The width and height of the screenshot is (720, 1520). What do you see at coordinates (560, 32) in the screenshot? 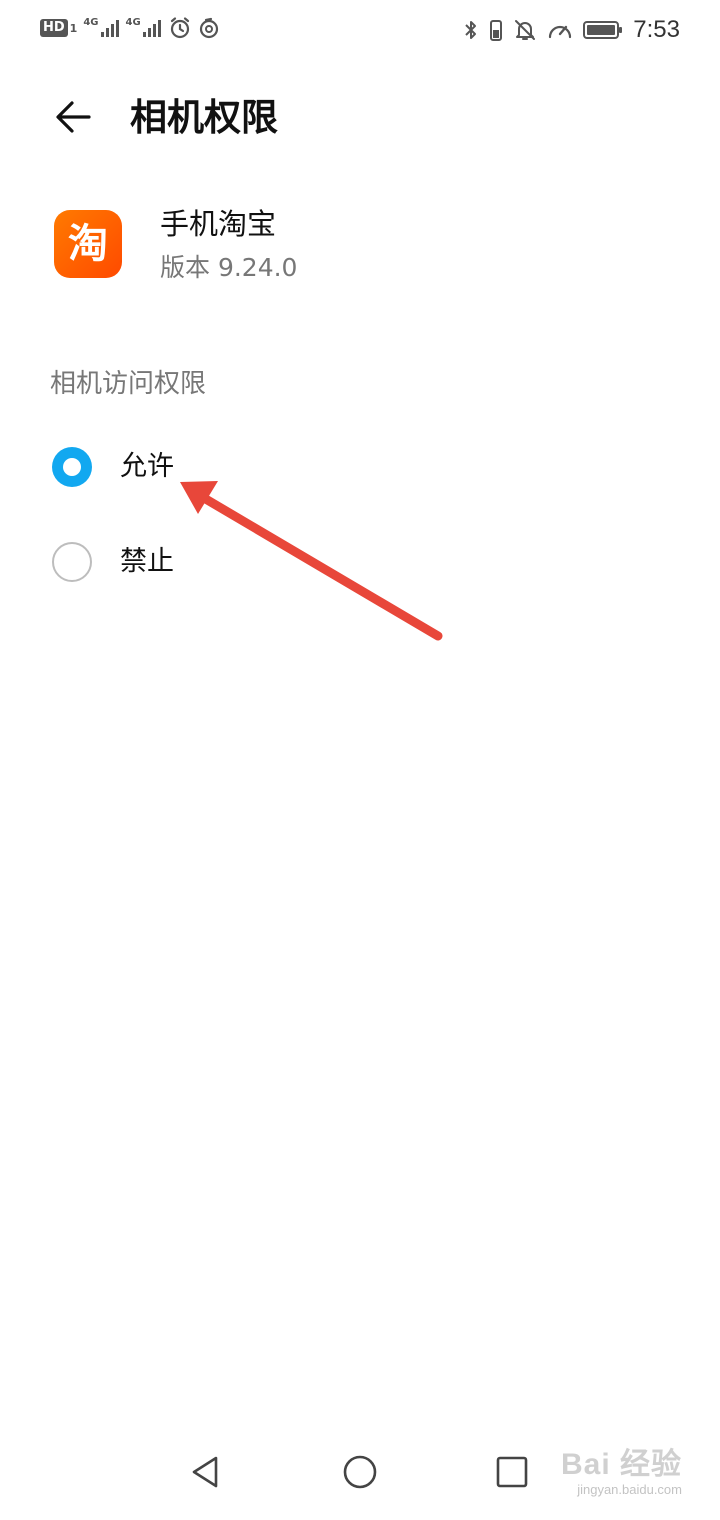
I see `speedometer-icon` at bounding box center [560, 32].